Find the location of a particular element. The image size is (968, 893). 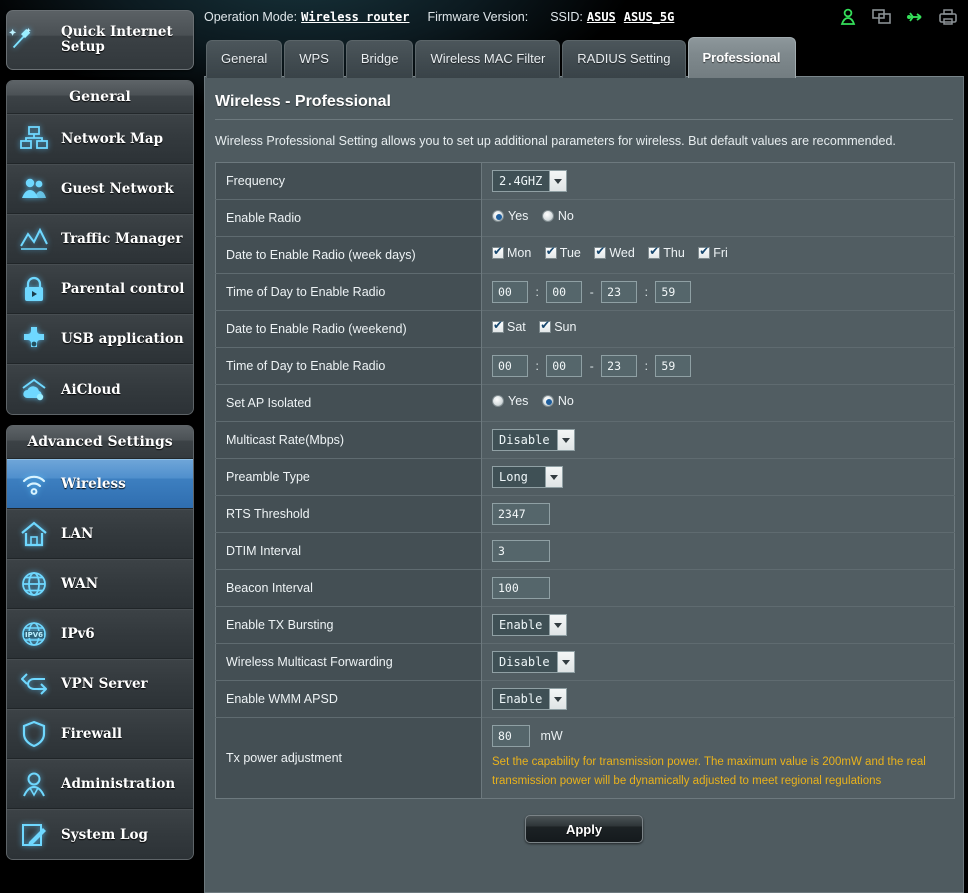

sidebar-item-system-log: System Log is located at coordinates (100, 834).